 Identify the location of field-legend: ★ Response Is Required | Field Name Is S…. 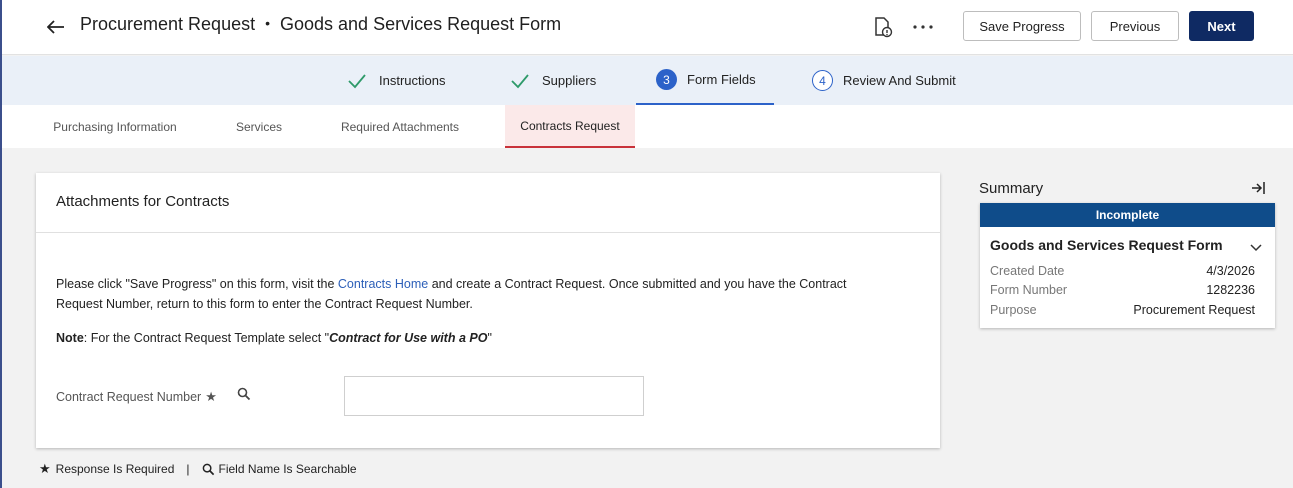
(198, 469).